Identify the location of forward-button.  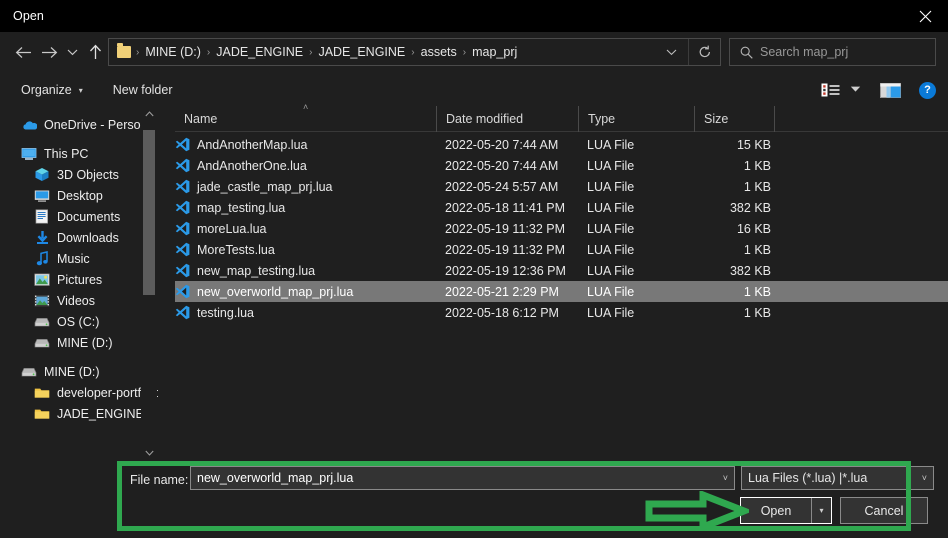
(49, 52).